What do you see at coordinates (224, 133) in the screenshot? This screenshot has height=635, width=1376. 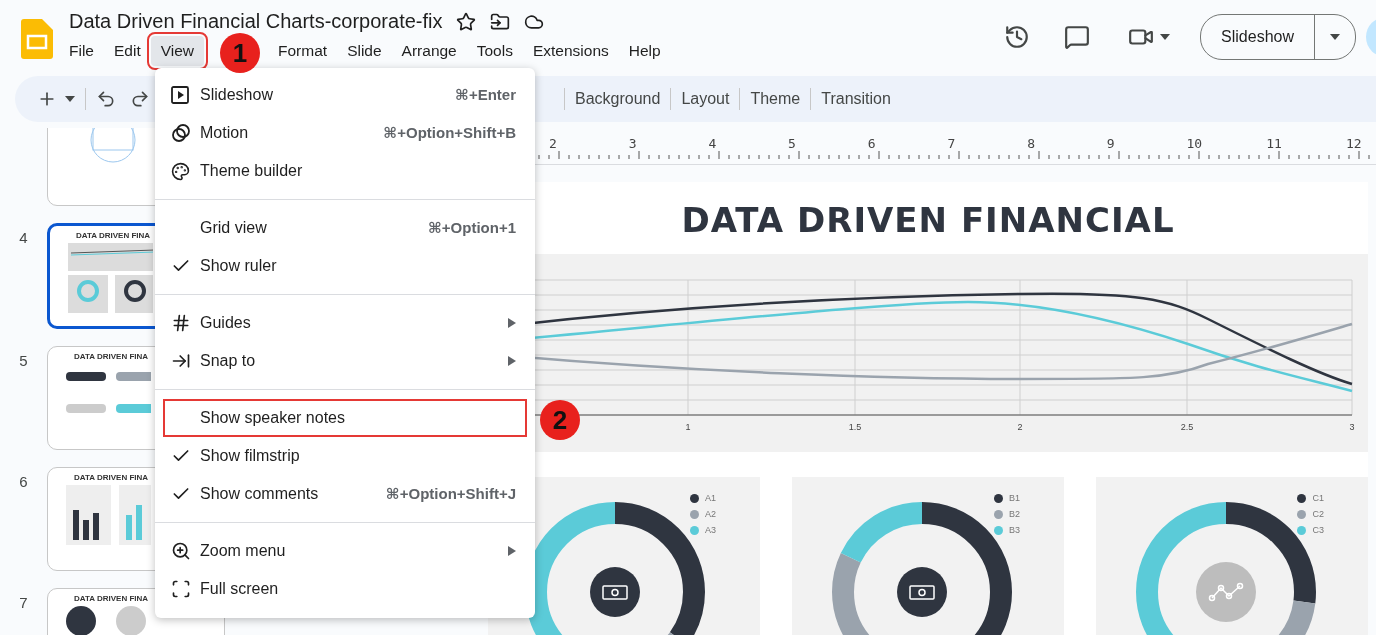 I see `menu-option-label: Motion` at bounding box center [224, 133].